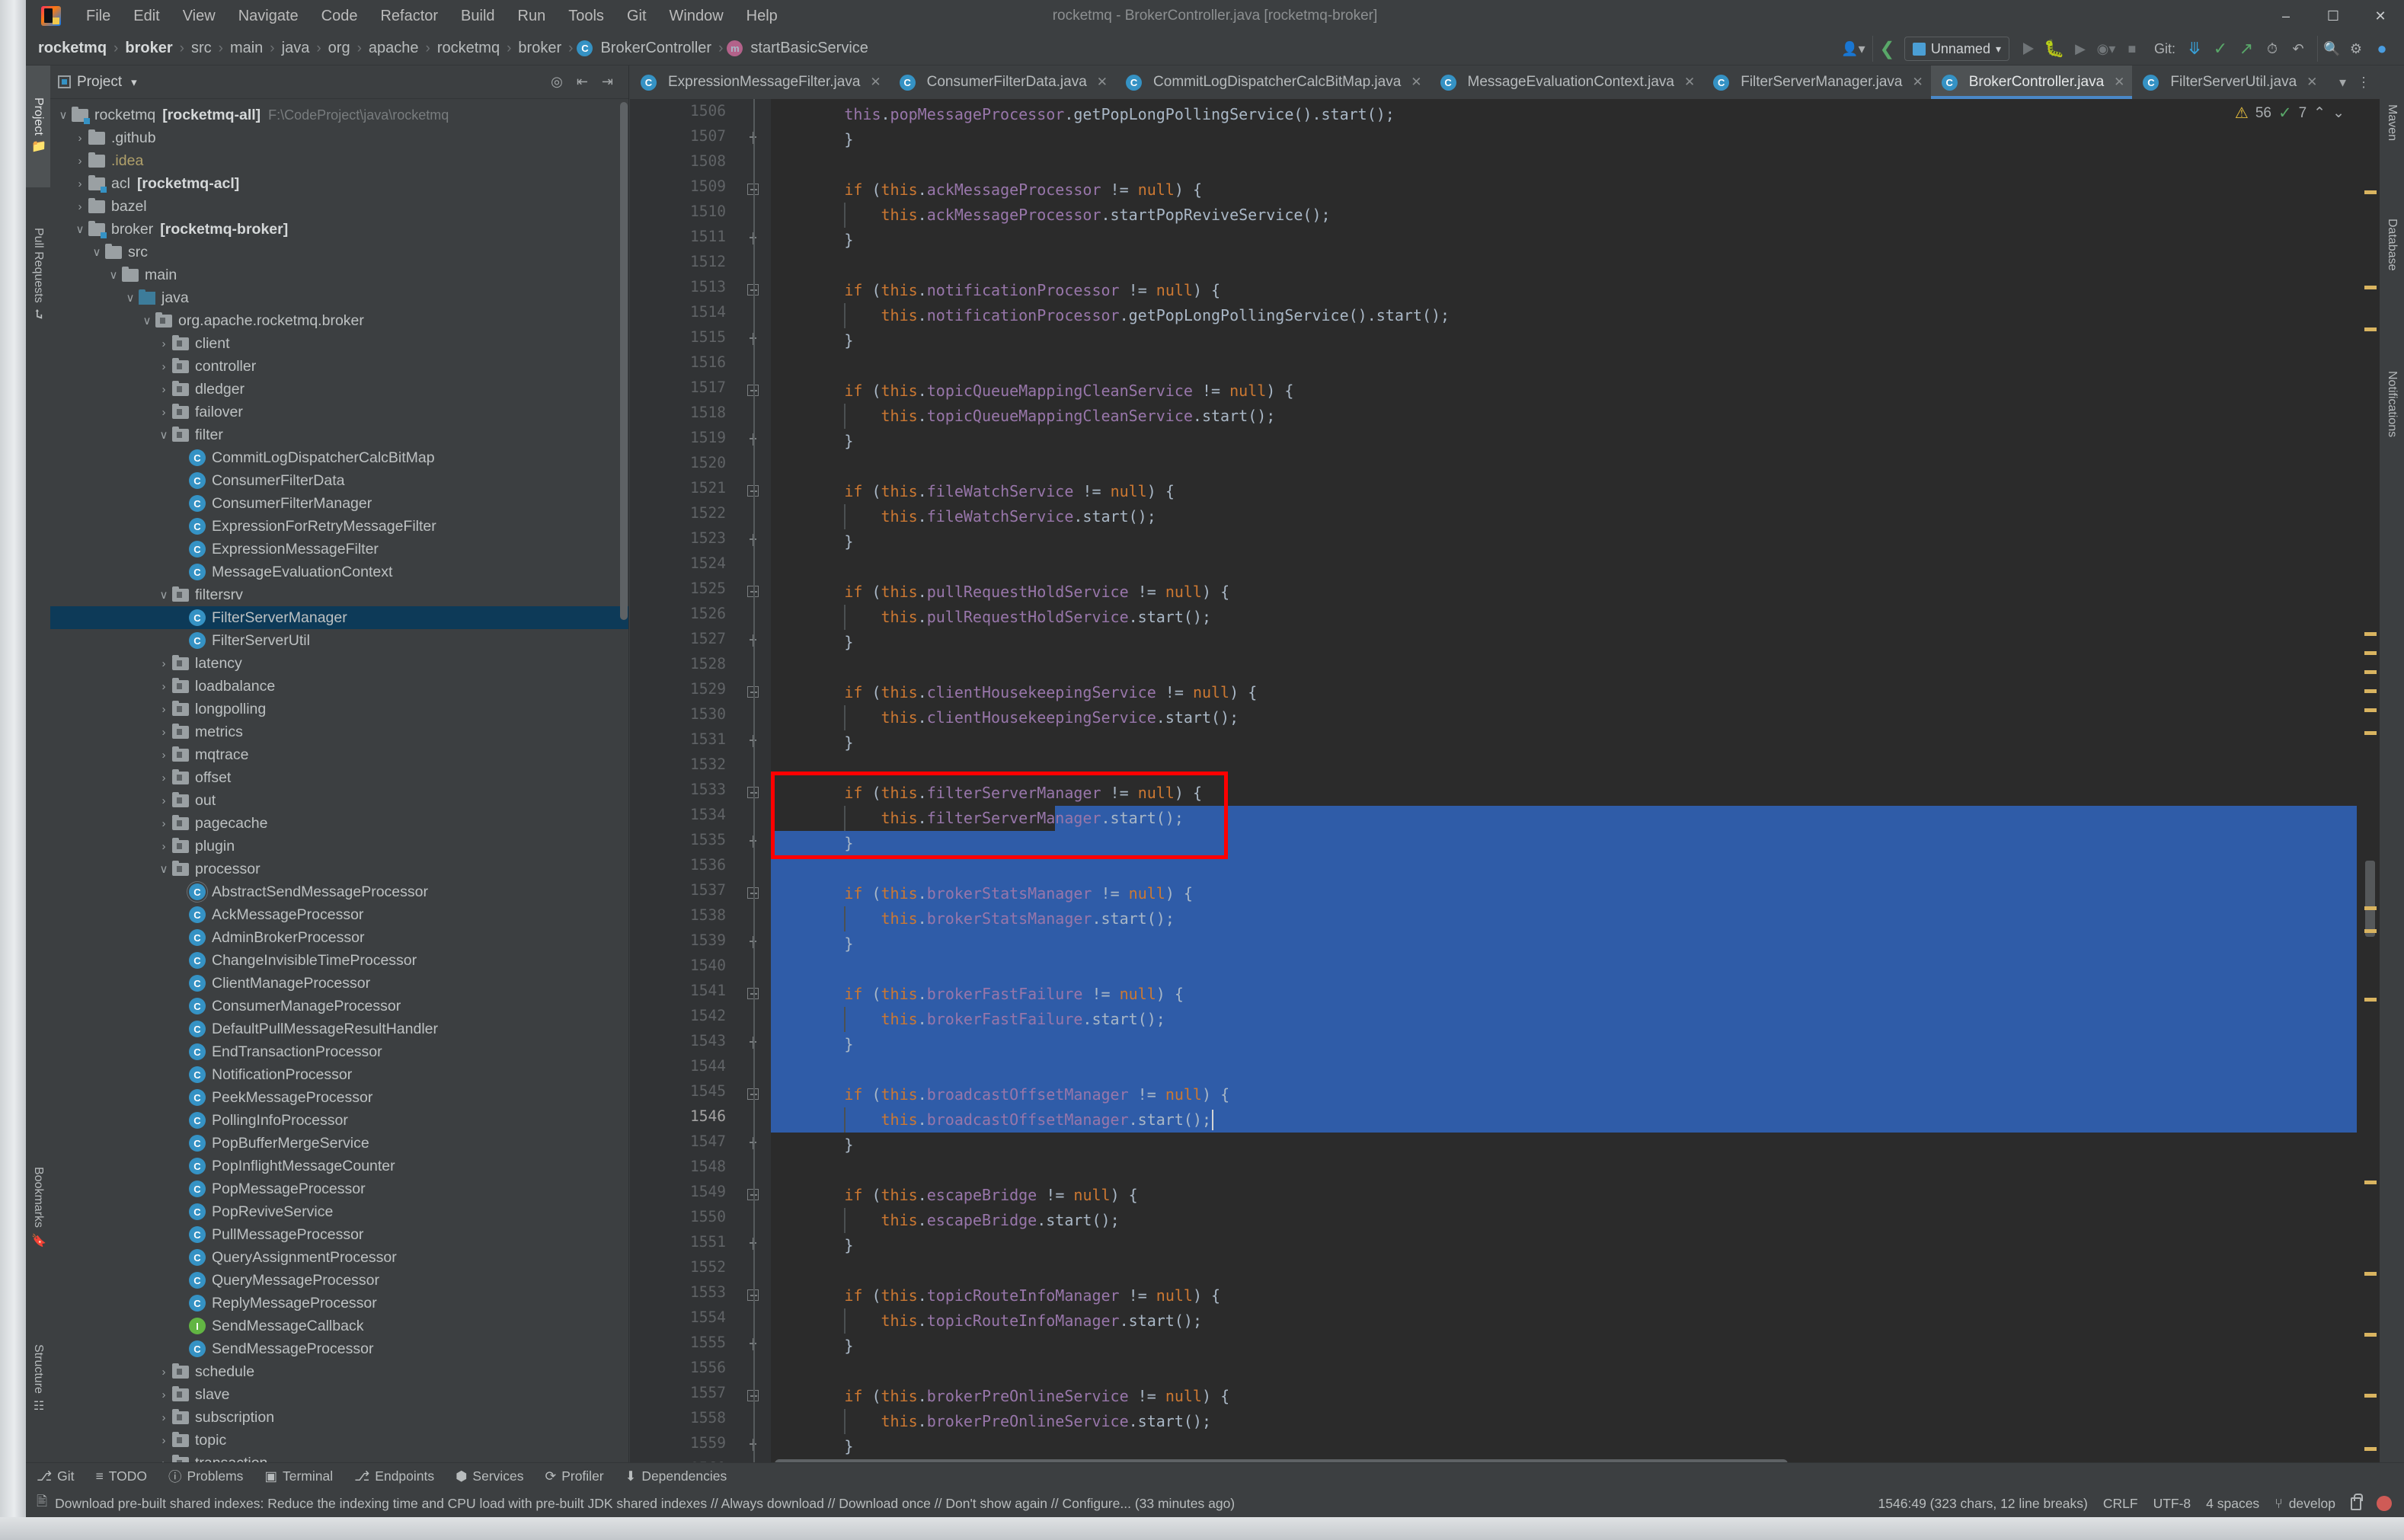  Describe the element at coordinates (1002, 82) in the screenshot. I see `editor-tab-consumerfilterdata-java: C ConsumerFilterData.java ✕` at that location.